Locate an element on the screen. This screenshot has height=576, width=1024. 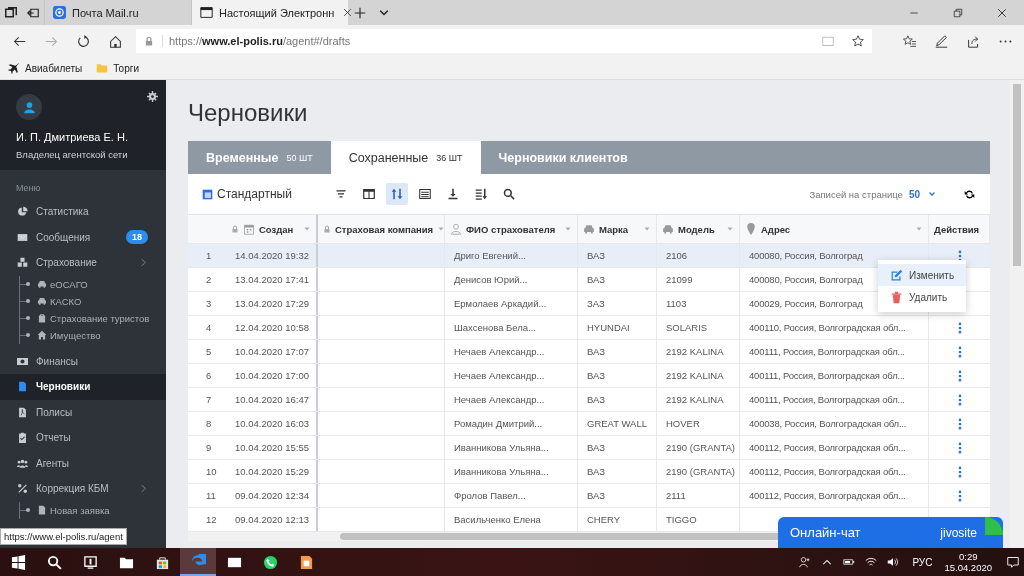
table-cell: 10.04.2020 16:03 is located at coordinates (272, 423).